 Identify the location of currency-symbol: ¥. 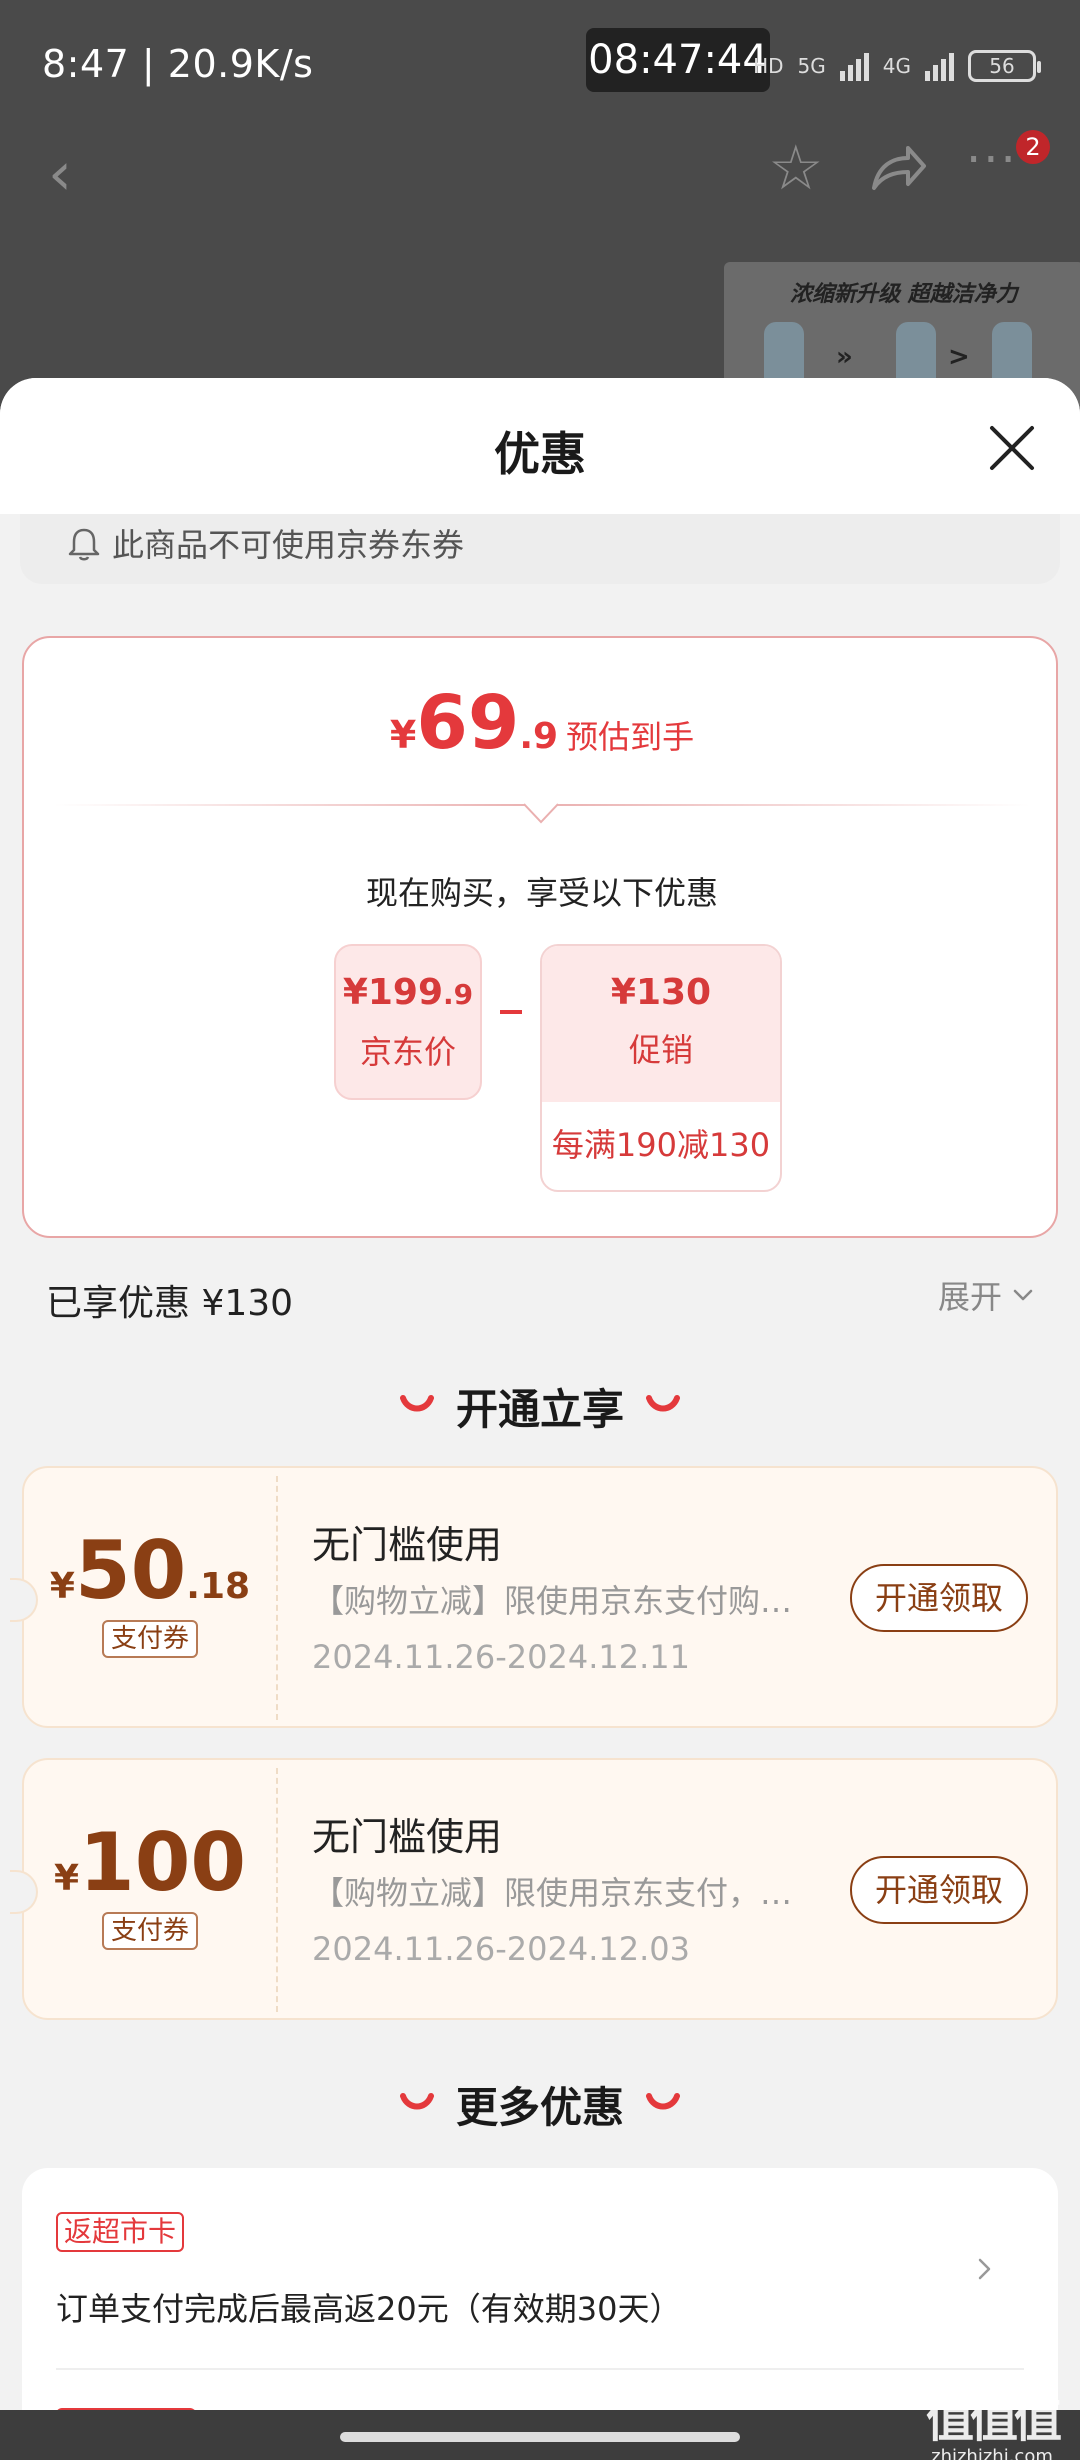
(403, 735).